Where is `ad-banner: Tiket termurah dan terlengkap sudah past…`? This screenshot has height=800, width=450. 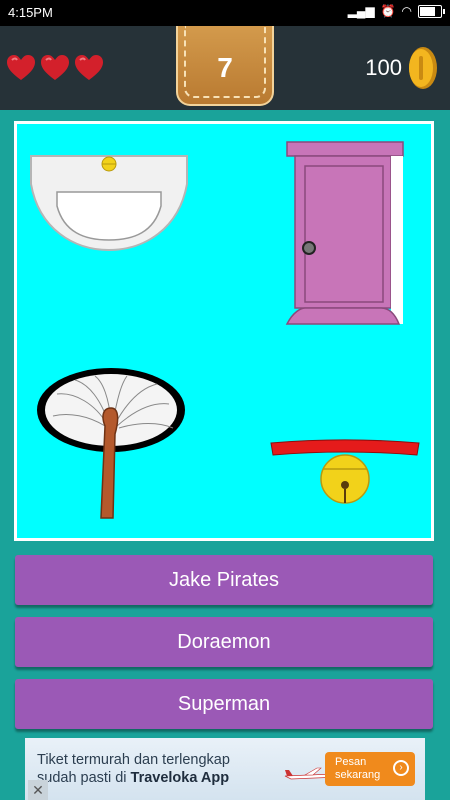 ad-banner: Tiket termurah dan terlengkap sudah past… is located at coordinates (225, 769).